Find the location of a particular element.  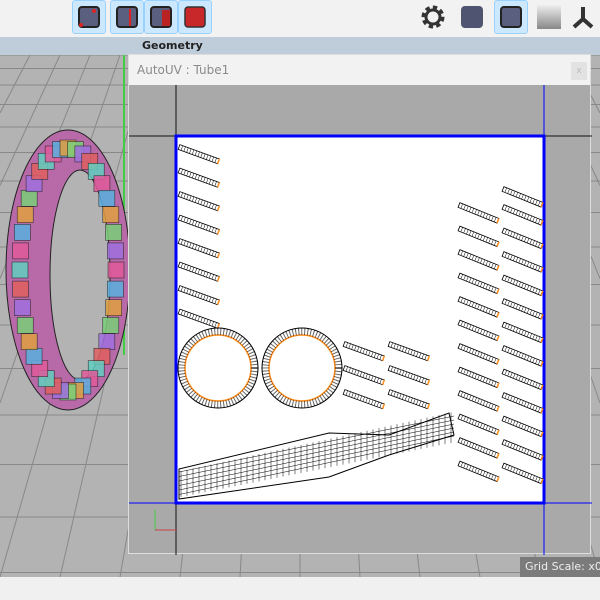

edge-select-icon is located at coordinates (127, 17).